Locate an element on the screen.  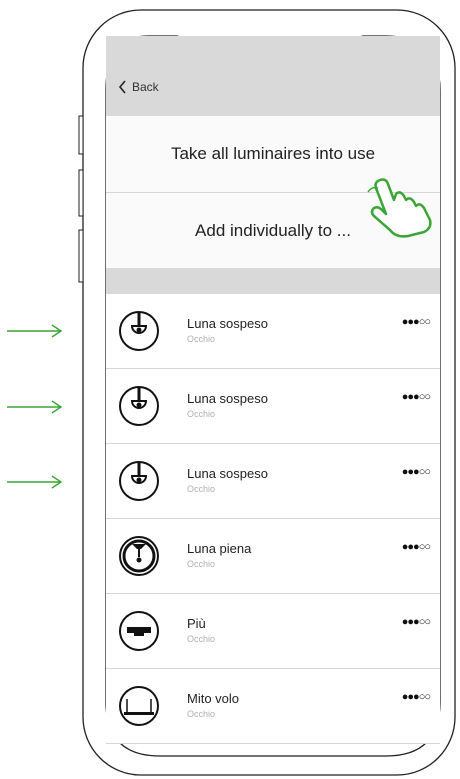
nav-bar: Back is located at coordinates (273, 76).